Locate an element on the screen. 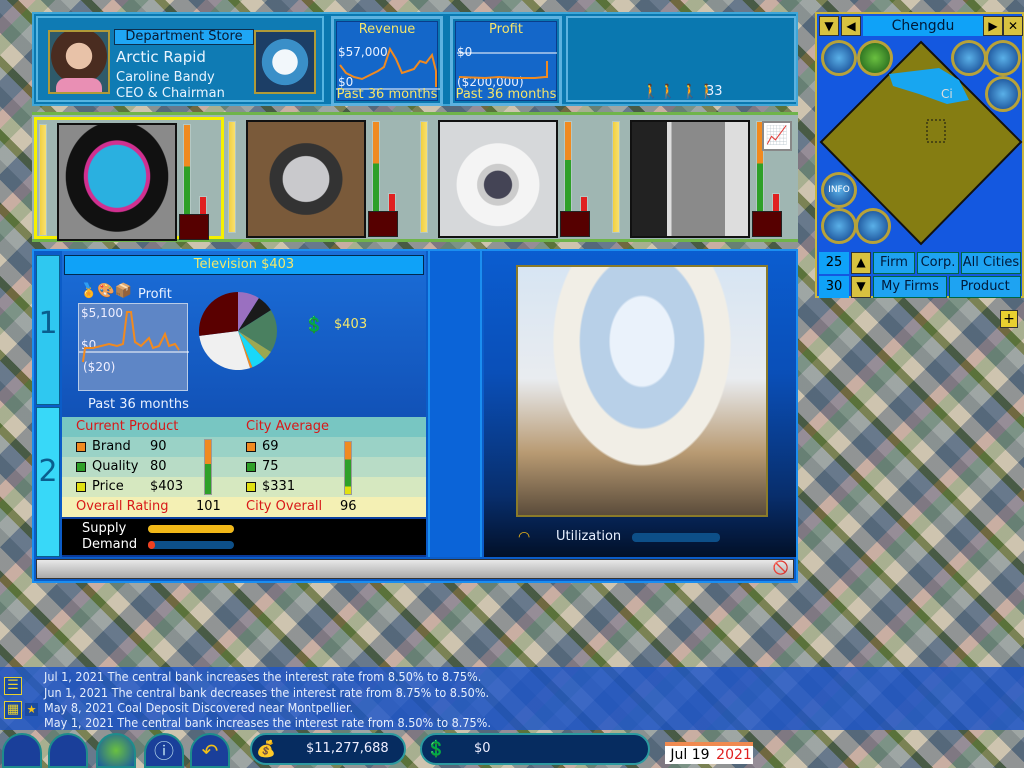 The width and height of the screenshot is (1024, 768). row-price: Price $403 $331 is located at coordinates (244, 487).